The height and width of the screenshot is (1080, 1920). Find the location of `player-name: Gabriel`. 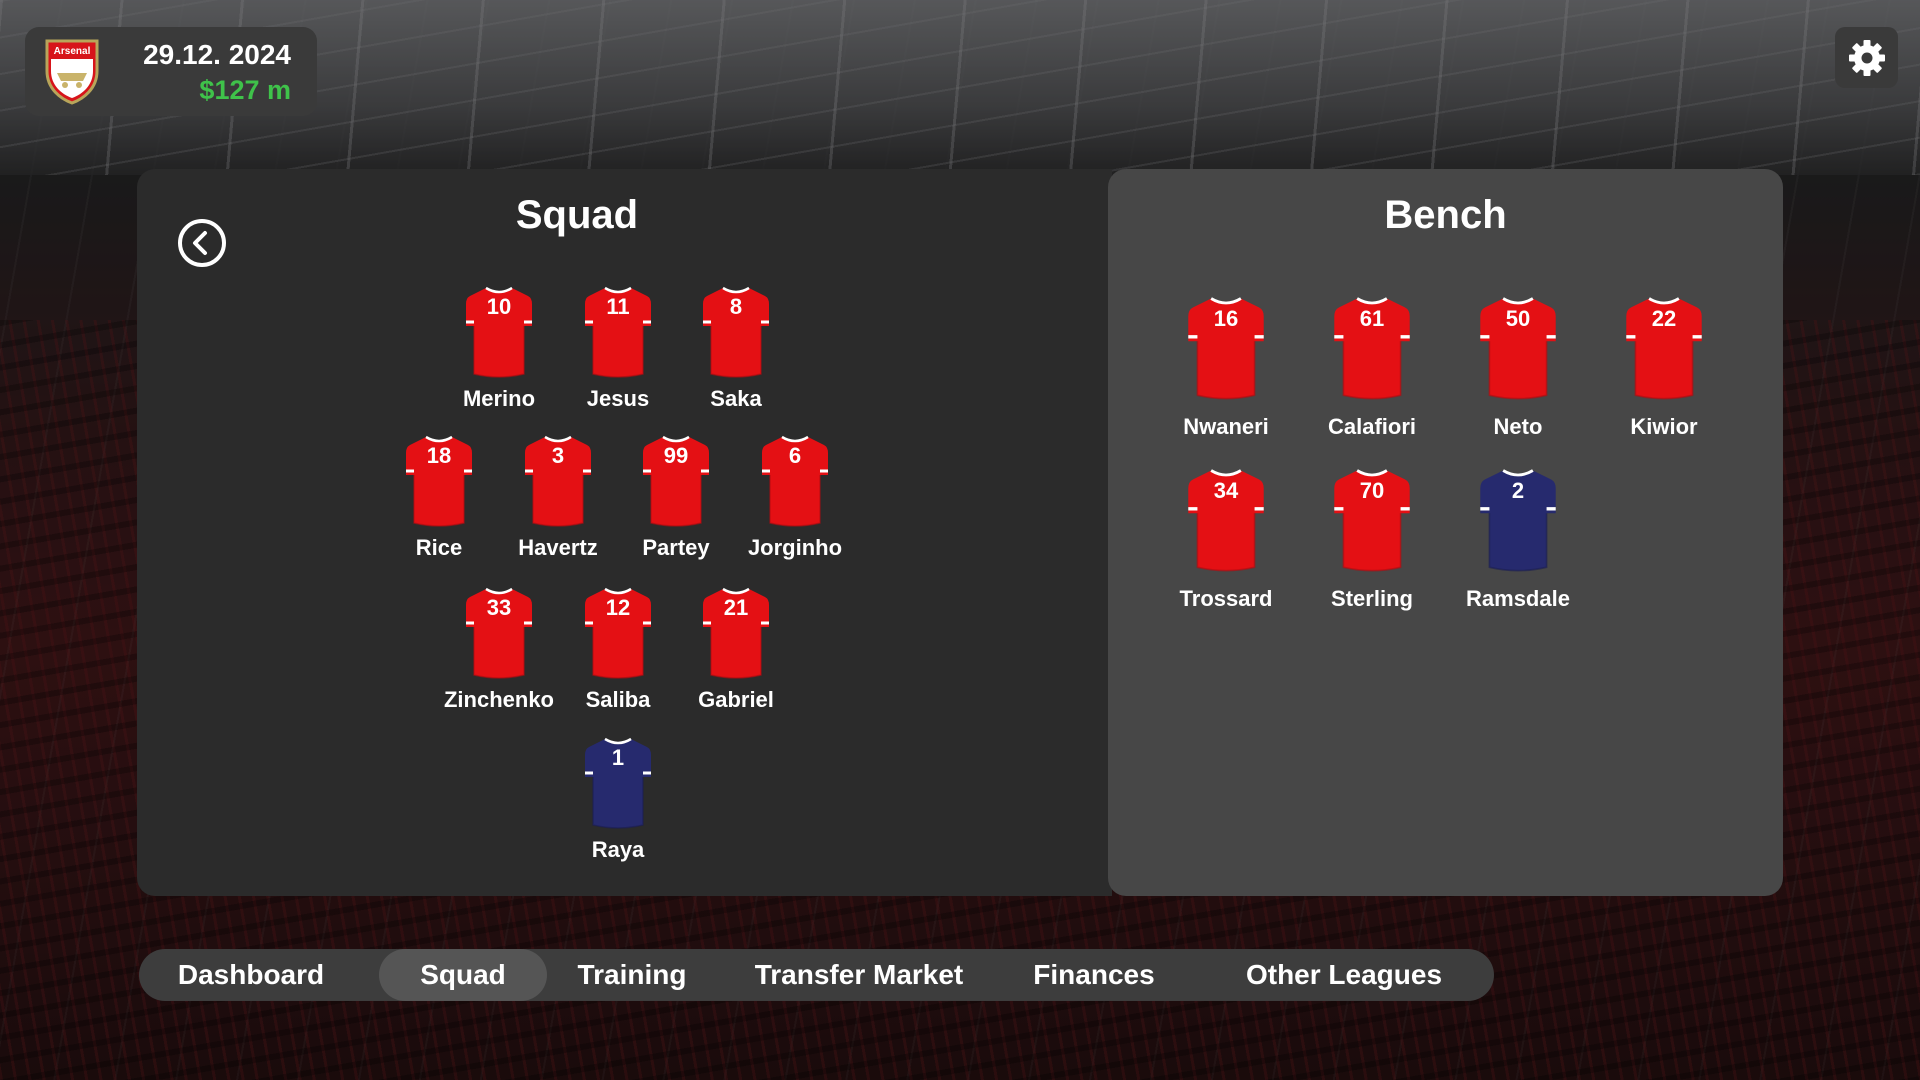

player-name: Gabriel is located at coordinates (736, 699).